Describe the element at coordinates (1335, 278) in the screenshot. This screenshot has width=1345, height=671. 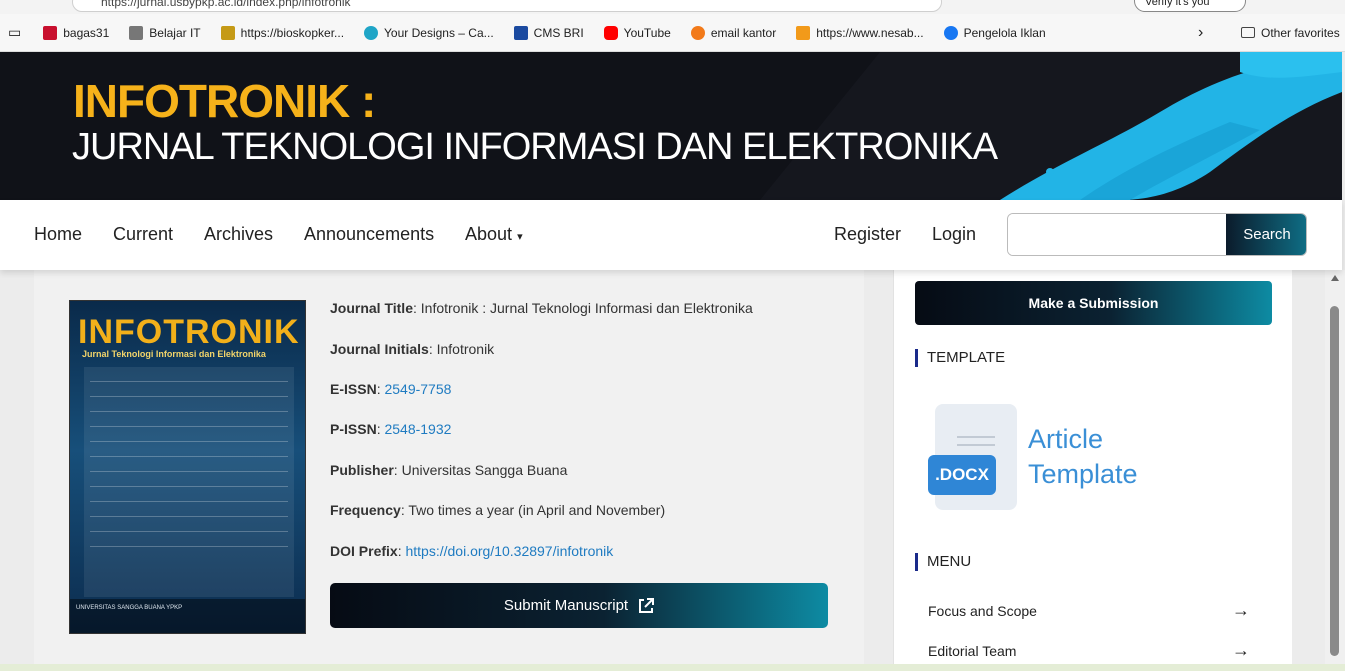
I see `scroll-up-icon` at that location.